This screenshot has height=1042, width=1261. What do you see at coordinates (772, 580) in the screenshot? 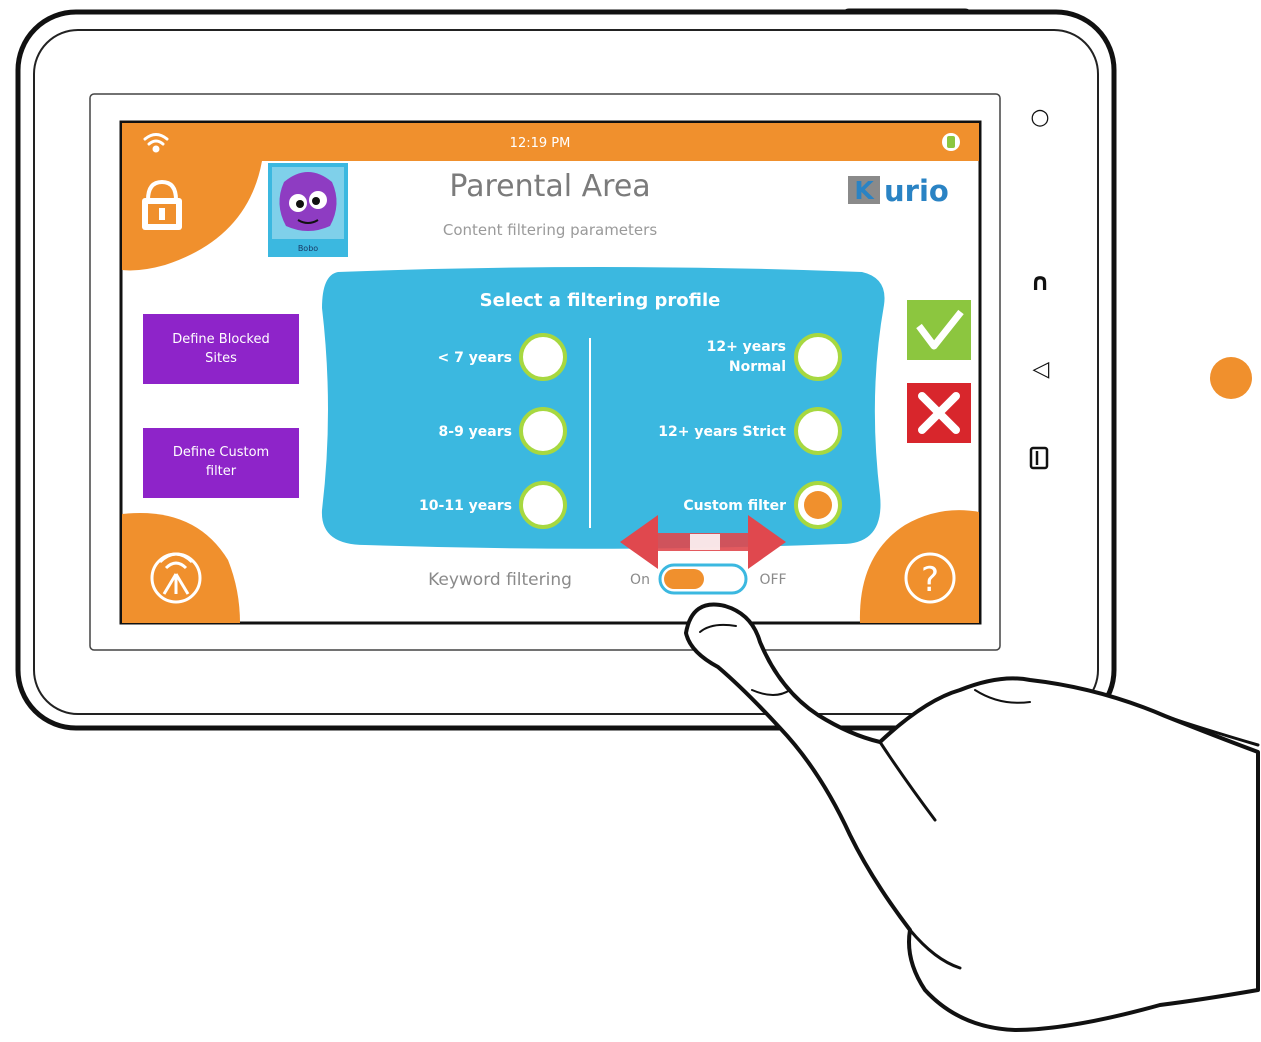
I see `toggle-off-label: OFF` at bounding box center [772, 580].